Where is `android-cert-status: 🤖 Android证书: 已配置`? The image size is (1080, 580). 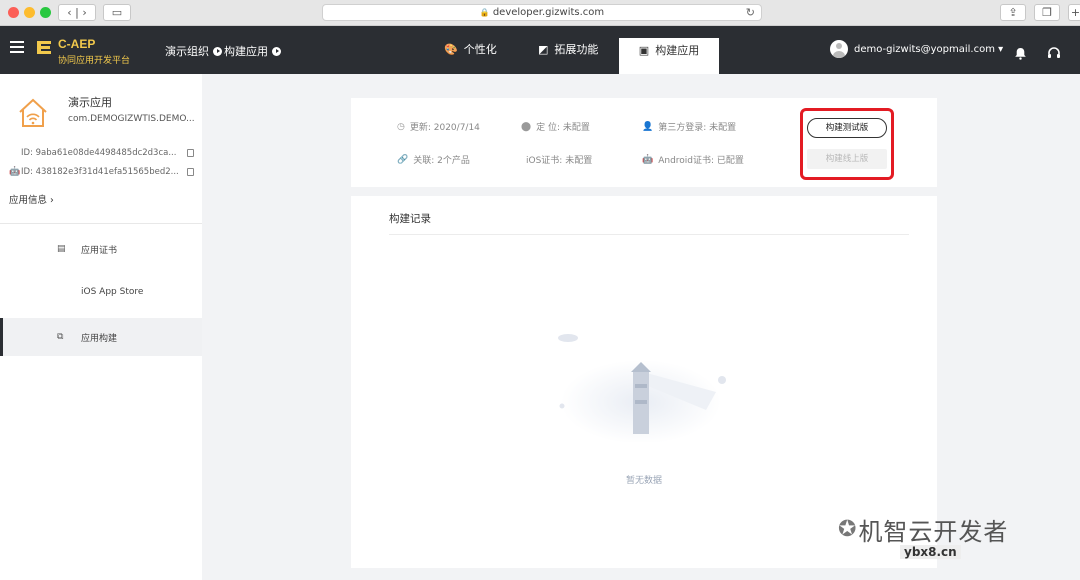
android-cert-status: 🤖 Android证书: 已配置 is located at coordinates (693, 160).